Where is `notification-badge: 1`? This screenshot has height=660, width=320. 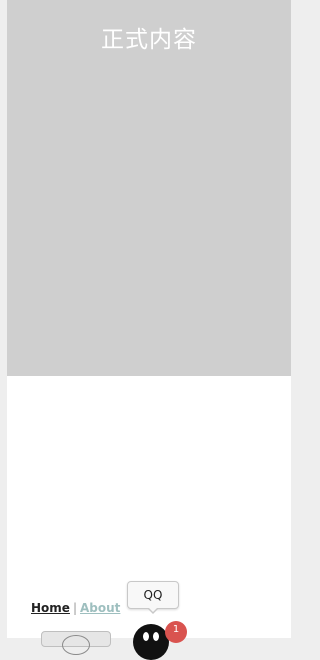
notification-badge: 1 is located at coordinates (176, 632).